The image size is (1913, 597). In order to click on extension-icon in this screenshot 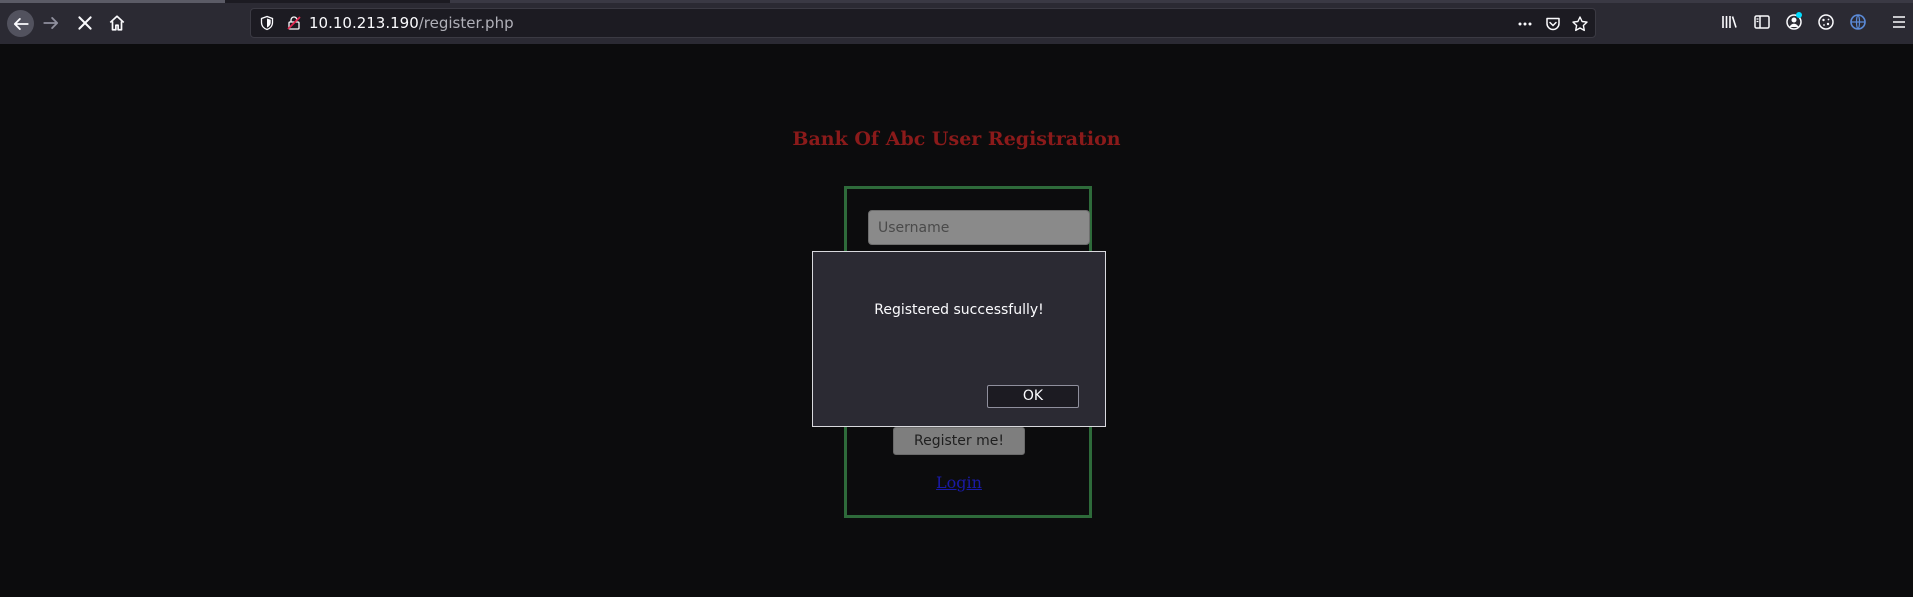, I will do `click(1858, 22)`.